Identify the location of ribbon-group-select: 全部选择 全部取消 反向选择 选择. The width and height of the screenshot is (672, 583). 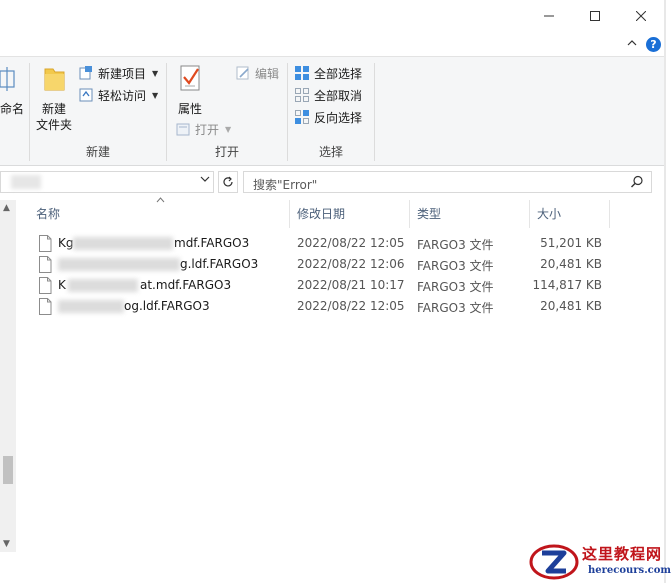
(331, 111).